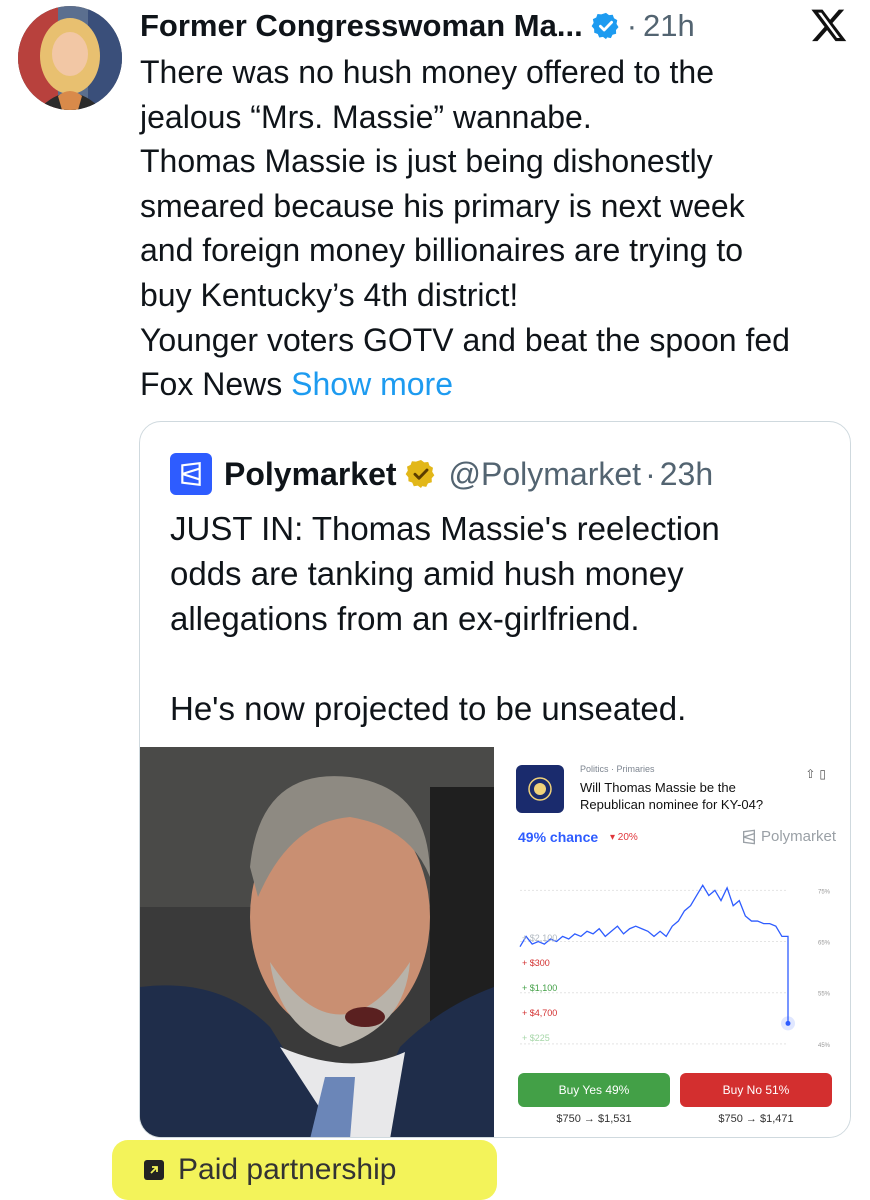 The height and width of the screenshot is (1200, 870). Describe the element at coordinates (317, 942) in the screenshot. I see `massie-photo` at that location.